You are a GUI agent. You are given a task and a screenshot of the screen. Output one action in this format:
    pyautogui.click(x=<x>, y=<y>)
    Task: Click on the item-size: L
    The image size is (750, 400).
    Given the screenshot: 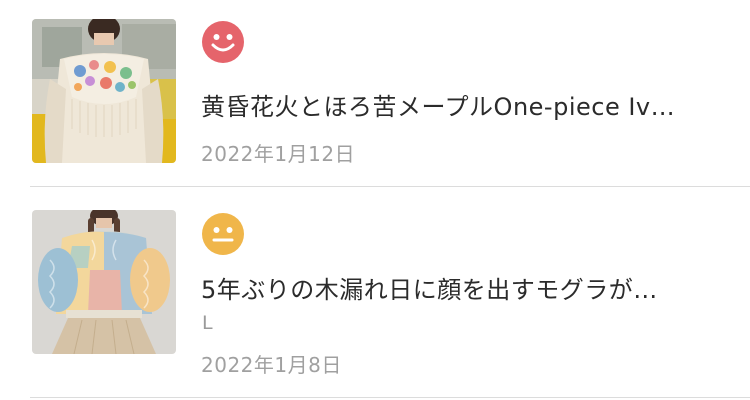 What is the action you would take?
    pyautogui.click(x=207, y=323)
    